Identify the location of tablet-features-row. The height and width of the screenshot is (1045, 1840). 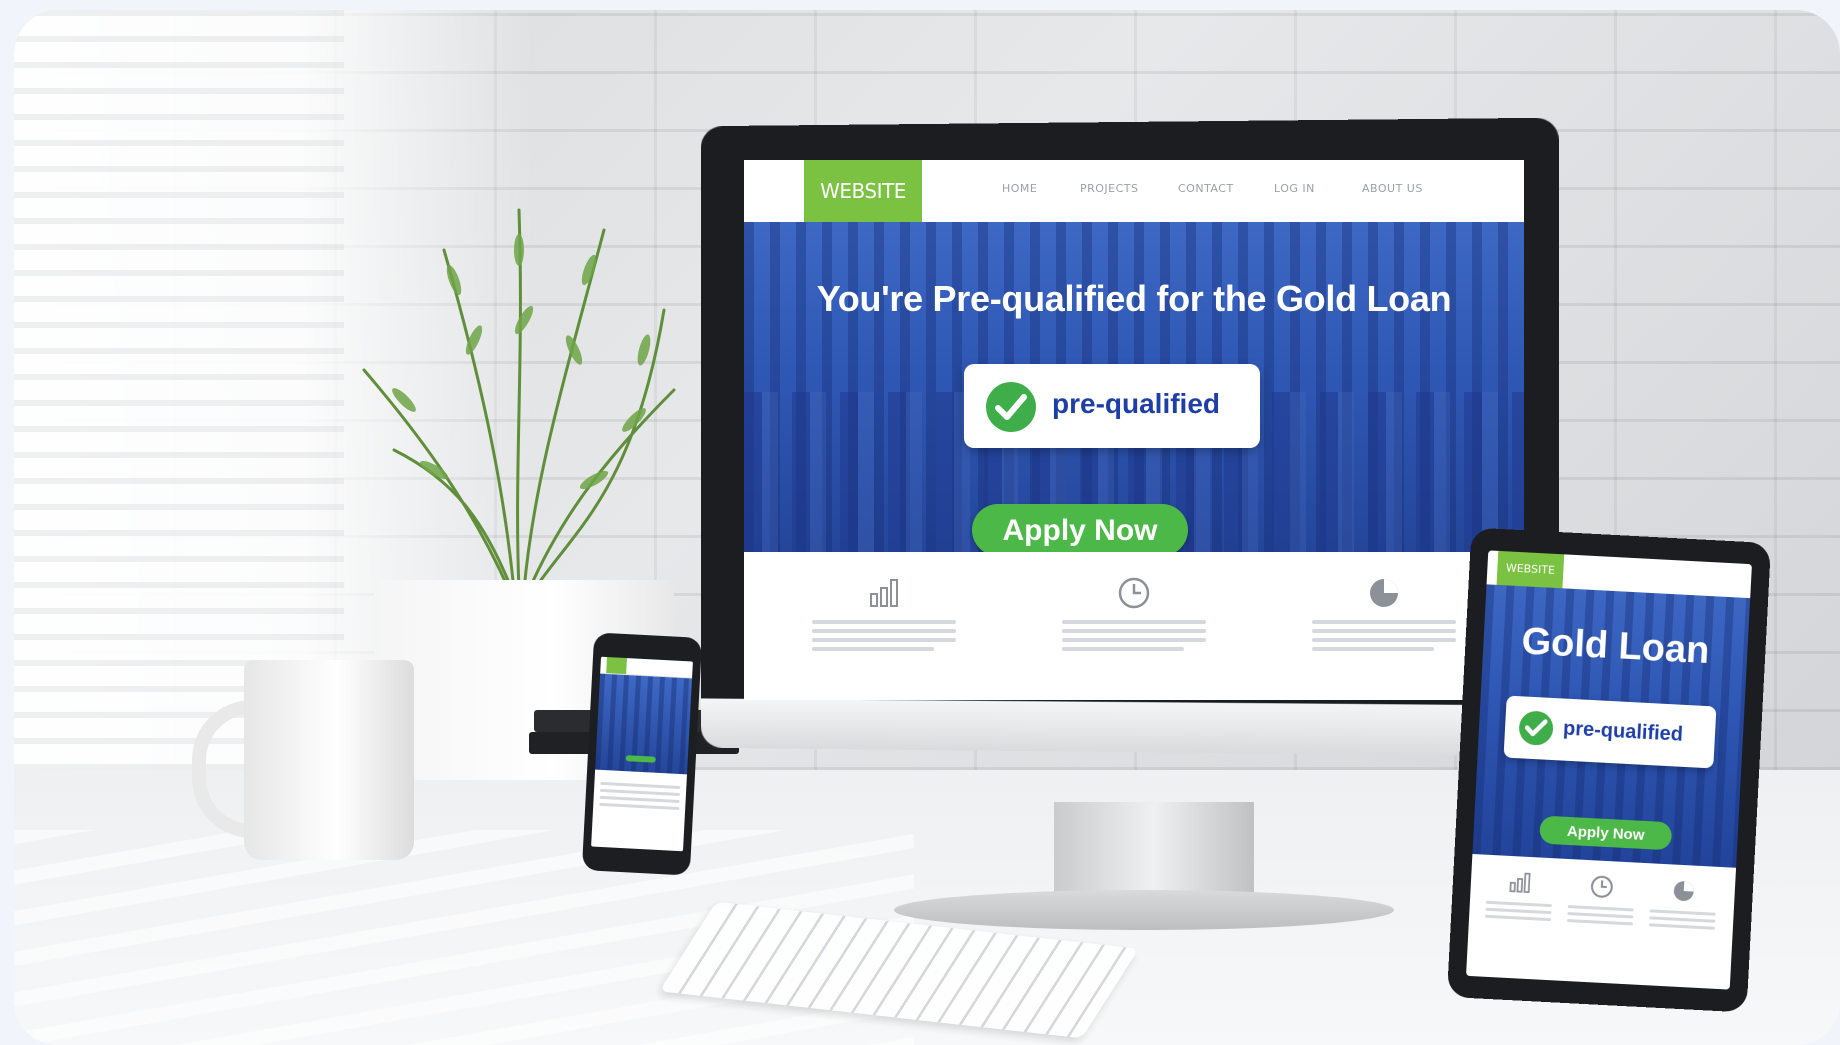
(1601, 921).